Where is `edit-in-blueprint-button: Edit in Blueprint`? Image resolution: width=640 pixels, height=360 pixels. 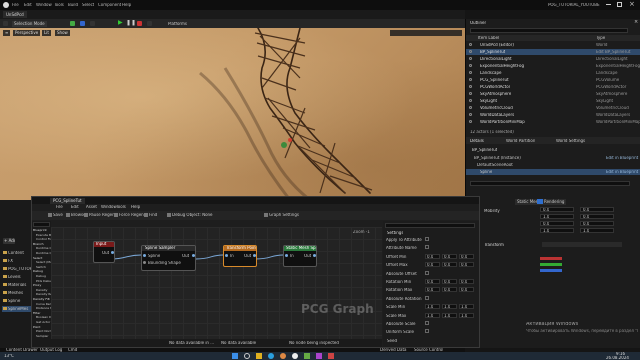 edit-in-blueprint-button: Edit in Blueprint is located at coordinates (623, 172).